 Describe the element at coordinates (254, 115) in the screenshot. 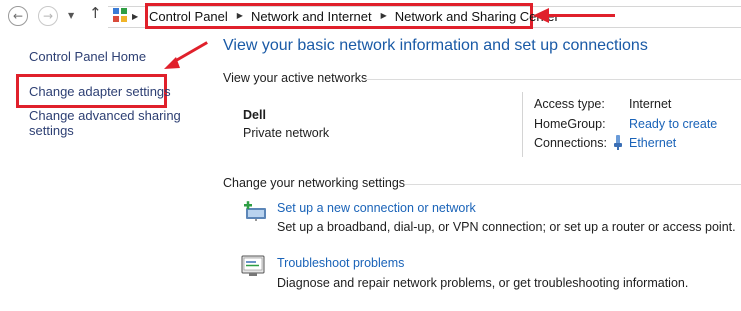

I see `network-name: Dell` at that location.